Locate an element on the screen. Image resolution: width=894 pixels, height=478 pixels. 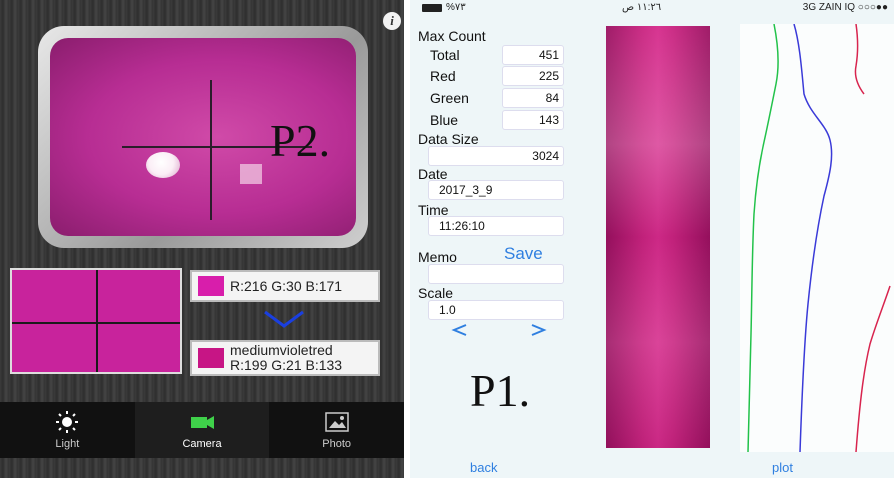
tab-light: Light is located at coordinates (67, 430).